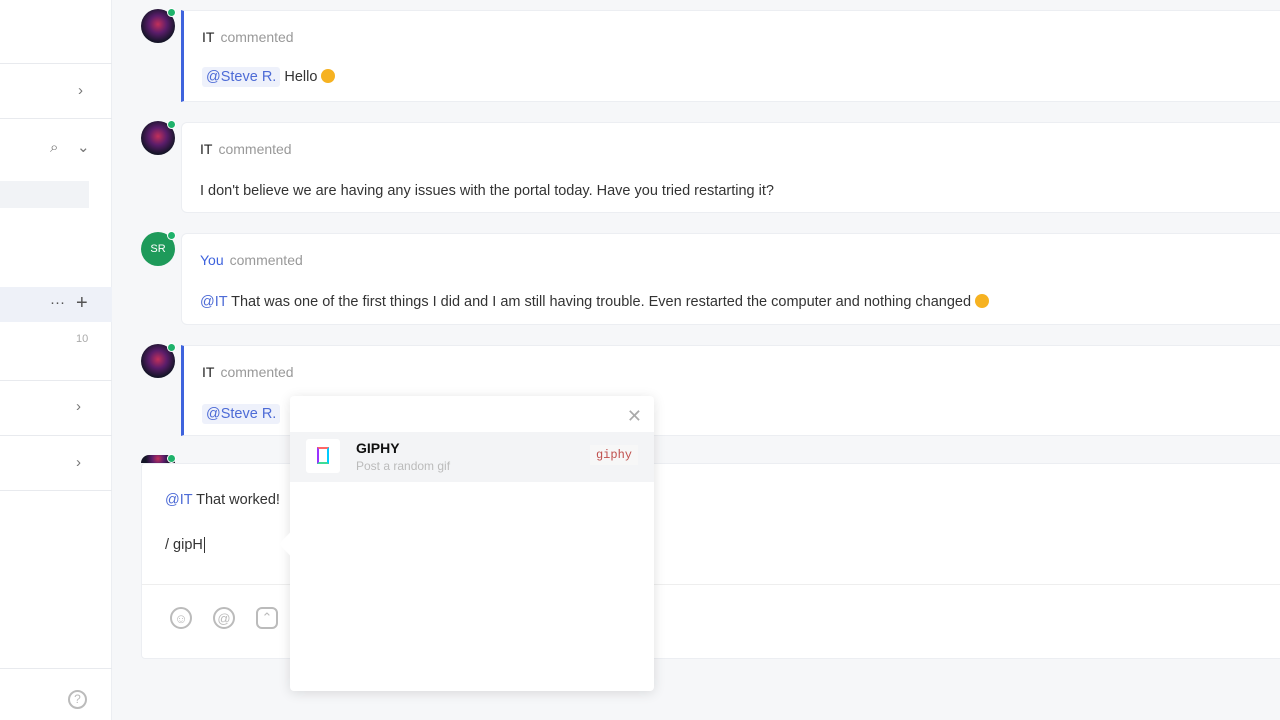 Image resolution: width=1280 pixels, height=720 pixels. Describe the element at coordinates (185, 545) in the screenshot. I see `composer-input: / gipH` at that location.